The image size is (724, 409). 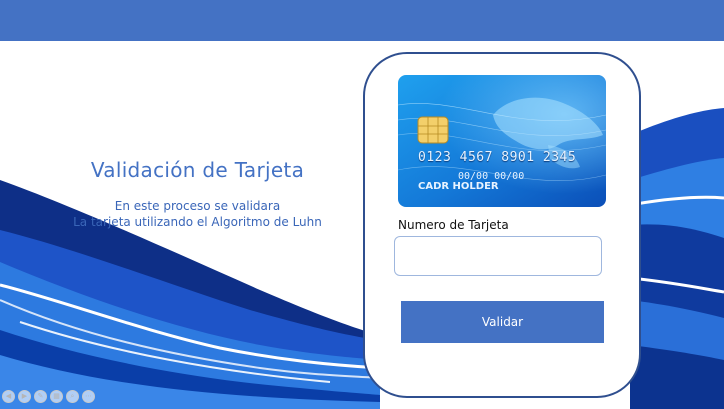 What do you see at coordinates (453, 225) in the screenshot?
I see `card-number-label: Numero de Tarjeta` at bounding box center [453, 225].